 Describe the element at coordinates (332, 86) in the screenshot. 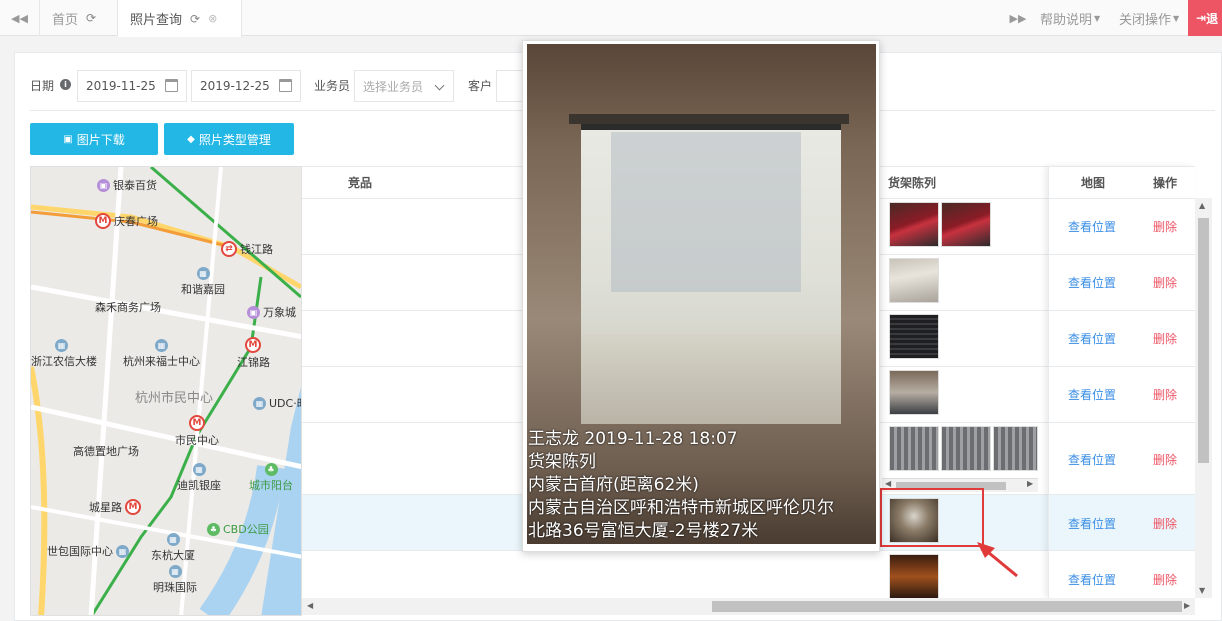

I see `salesman-label: 业务员` at that location.